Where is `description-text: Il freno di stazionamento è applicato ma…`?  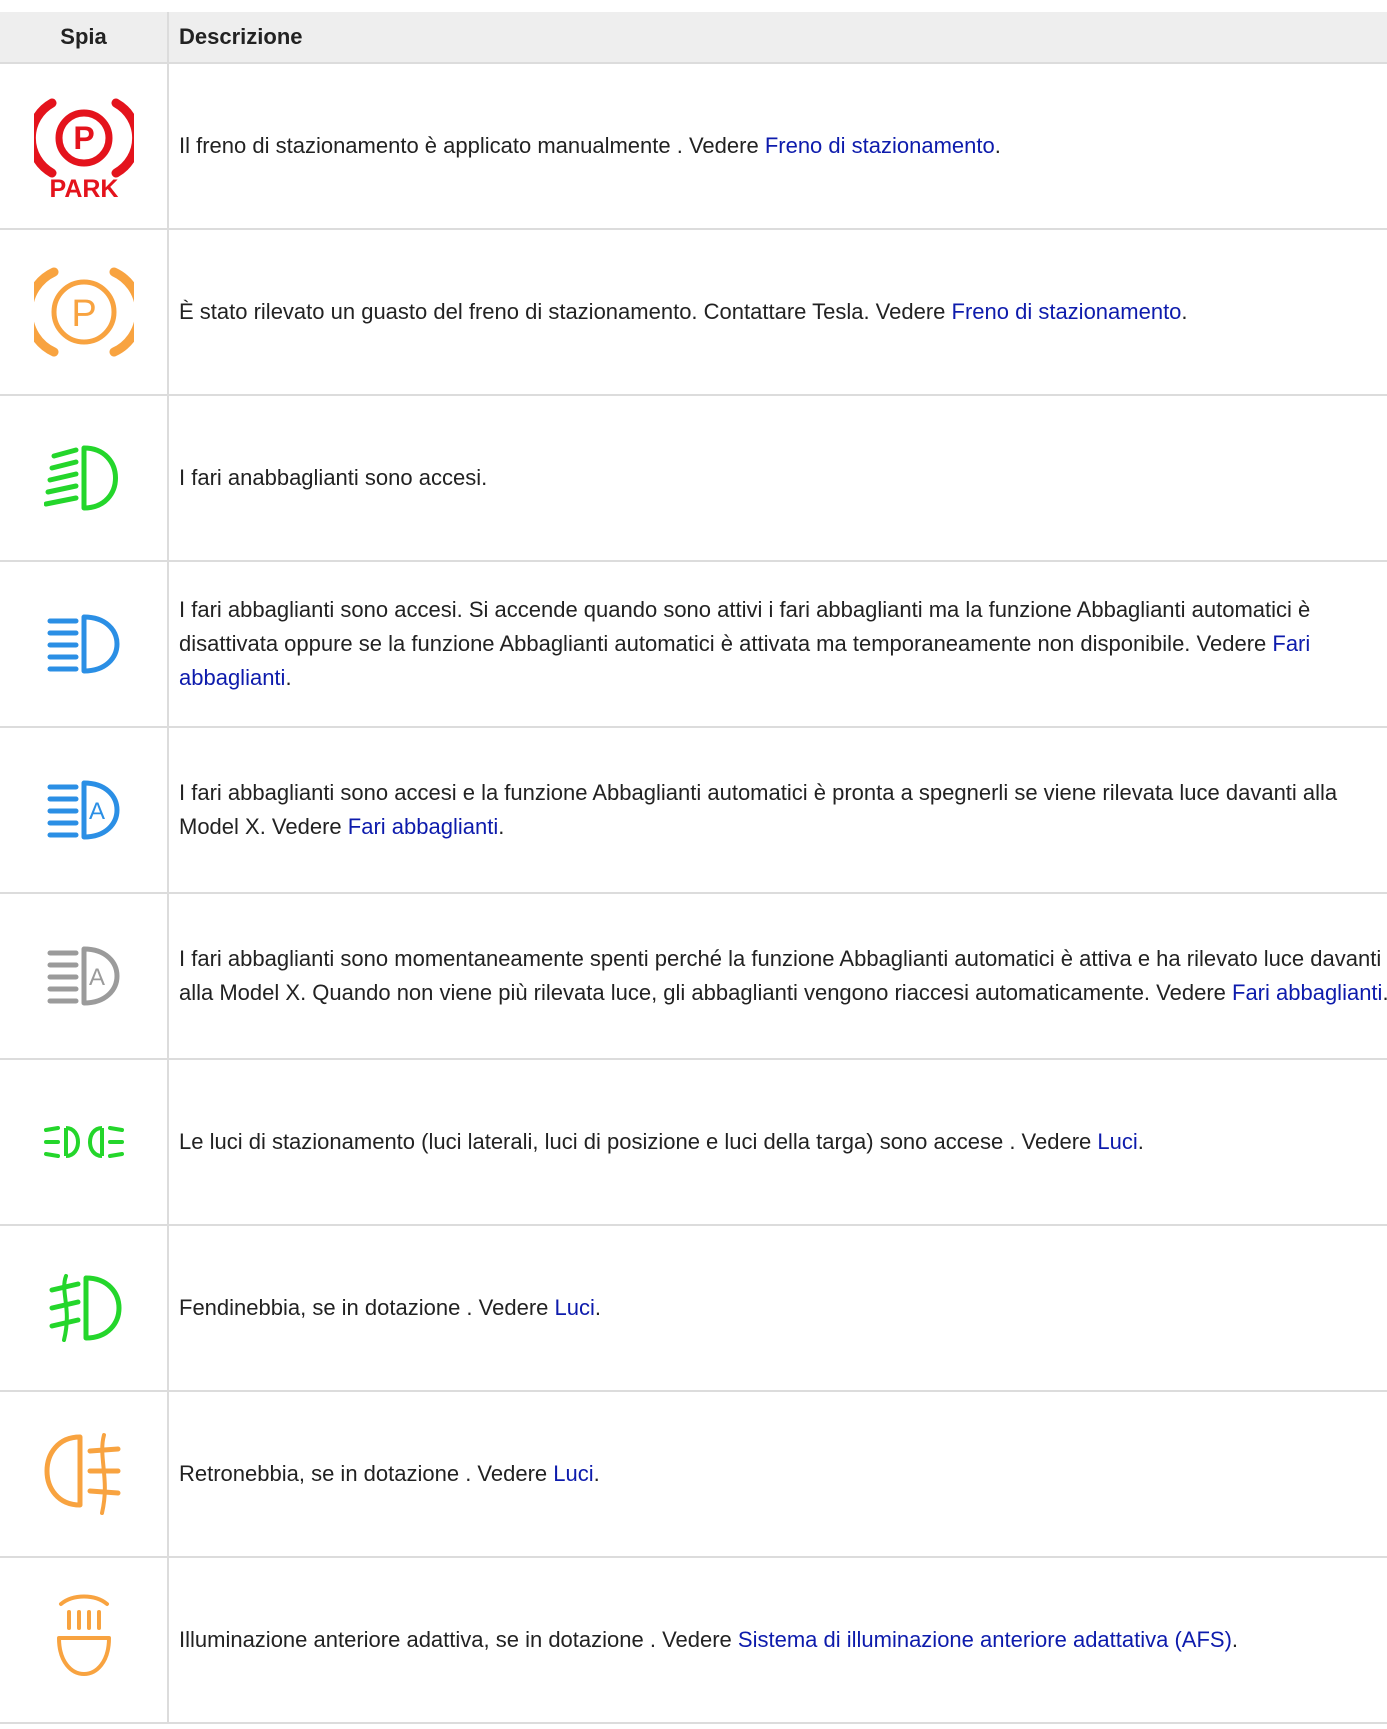 description-text: Il freno di stazionamento è applicato ma… is located at coordinates (472, 145).